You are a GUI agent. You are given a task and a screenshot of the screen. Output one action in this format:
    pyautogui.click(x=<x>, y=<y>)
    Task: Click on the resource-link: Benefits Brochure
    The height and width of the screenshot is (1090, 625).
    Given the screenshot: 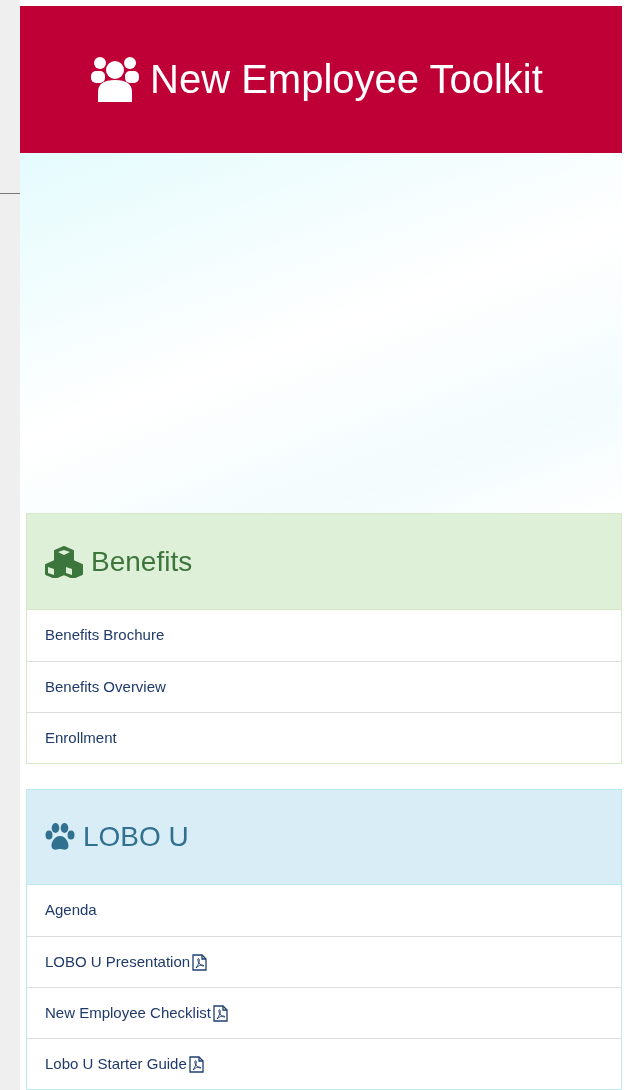 What is the action you would take?
    pyautogui.click(x=105, y=635)
    